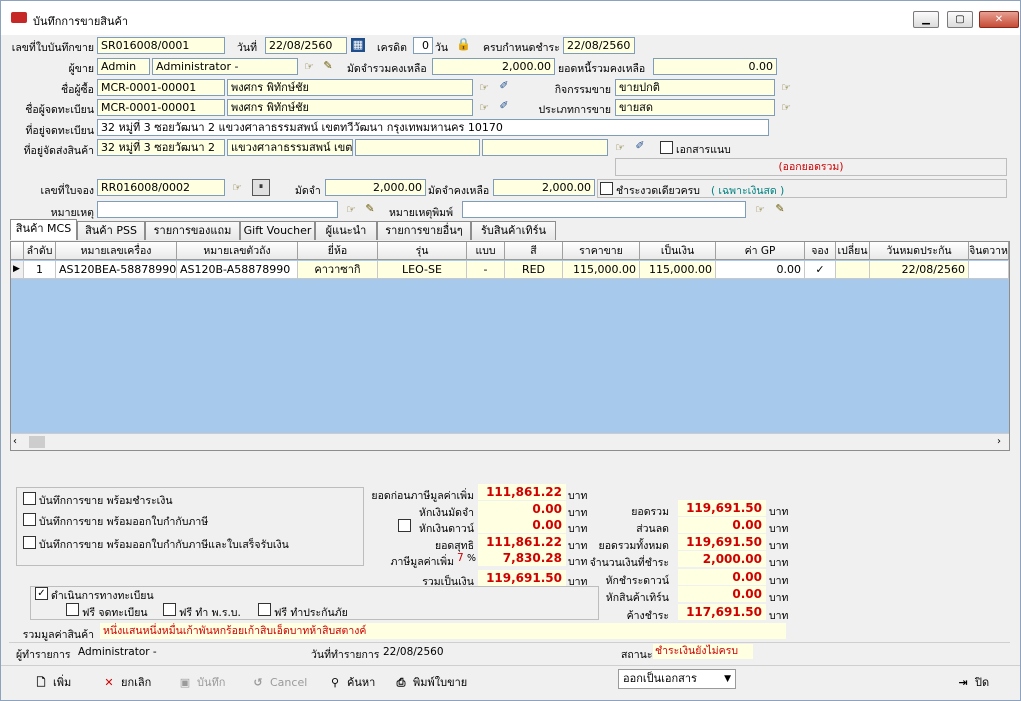 The image size is (1021, 701). I want to click on lock-icon: 🔒, so click(463, 44).